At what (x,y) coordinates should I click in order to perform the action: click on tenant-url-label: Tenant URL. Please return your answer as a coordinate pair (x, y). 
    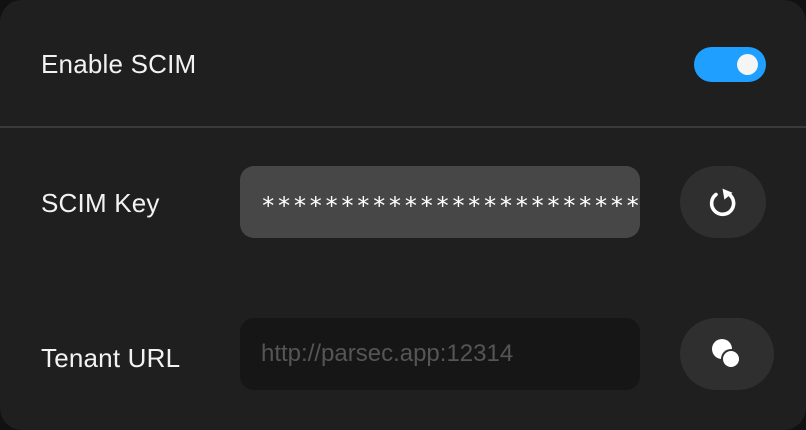
    Looking at the image, I should click on (111, 358).